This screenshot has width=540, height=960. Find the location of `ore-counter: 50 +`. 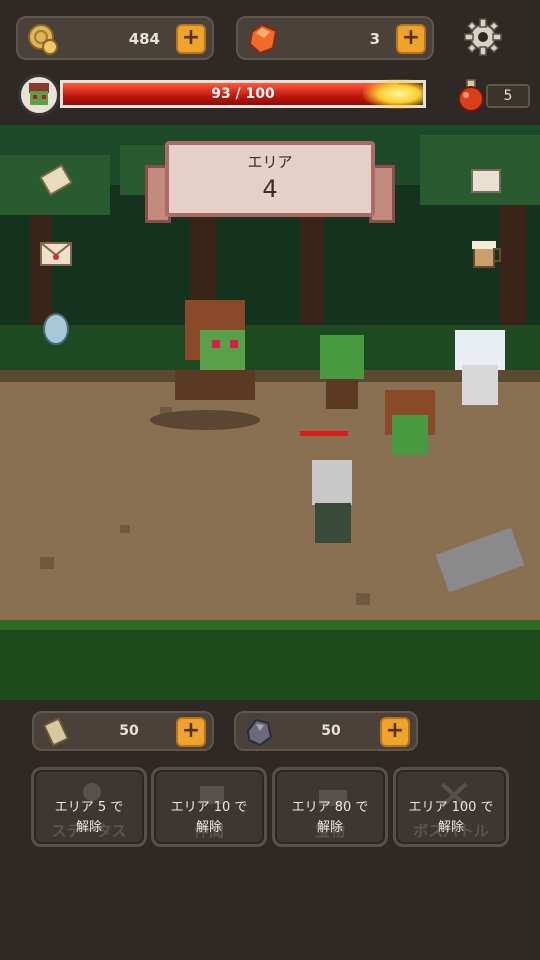

ore-counter: 50 + is located at coordinates (326, 731).